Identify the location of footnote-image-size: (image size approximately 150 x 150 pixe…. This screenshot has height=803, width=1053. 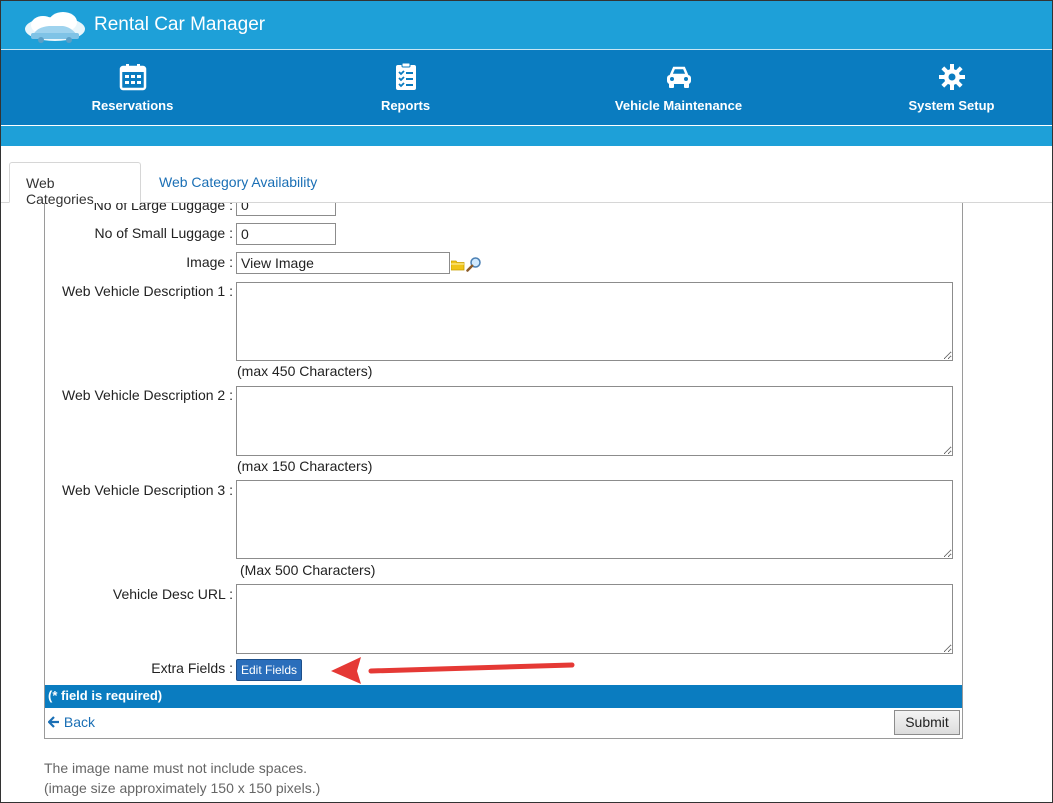
(182, 788).